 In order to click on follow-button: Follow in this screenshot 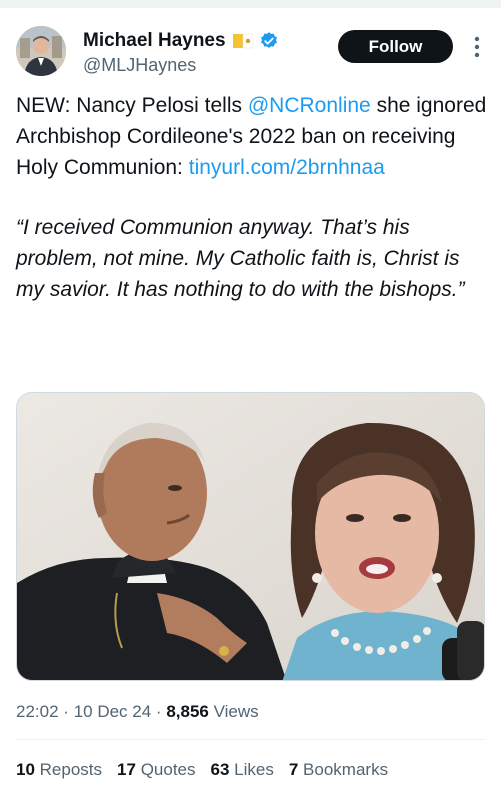, I will do `click(395, 46)`.